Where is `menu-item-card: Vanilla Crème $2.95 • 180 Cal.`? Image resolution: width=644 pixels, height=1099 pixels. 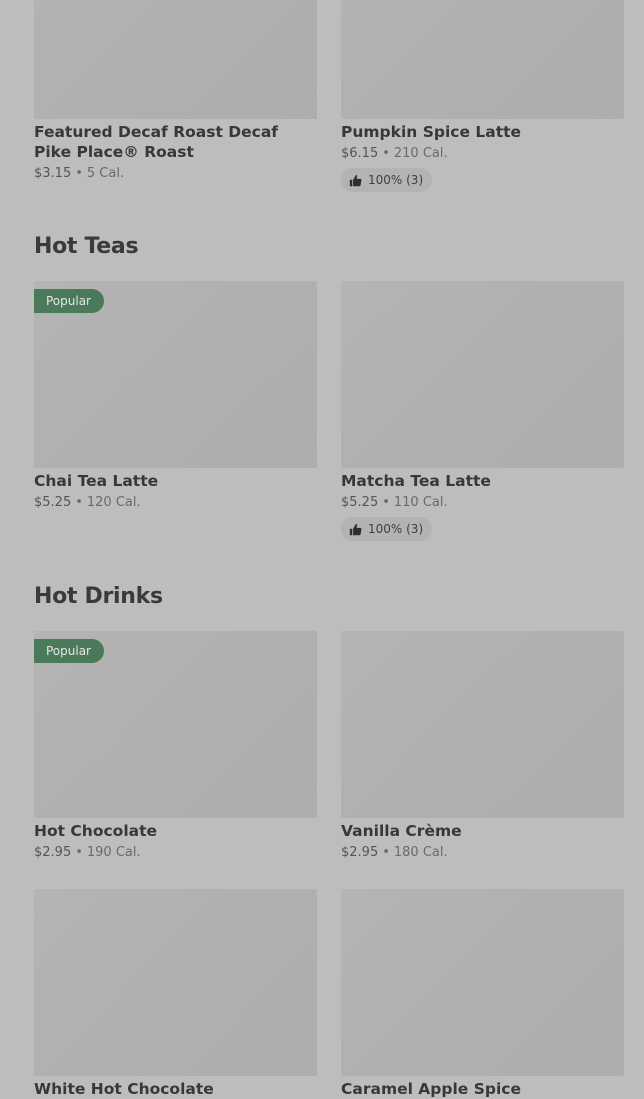
menu-item-card: Vanilla Crème $2.95 • 180 Cal. is located at coordinates (482, 746).